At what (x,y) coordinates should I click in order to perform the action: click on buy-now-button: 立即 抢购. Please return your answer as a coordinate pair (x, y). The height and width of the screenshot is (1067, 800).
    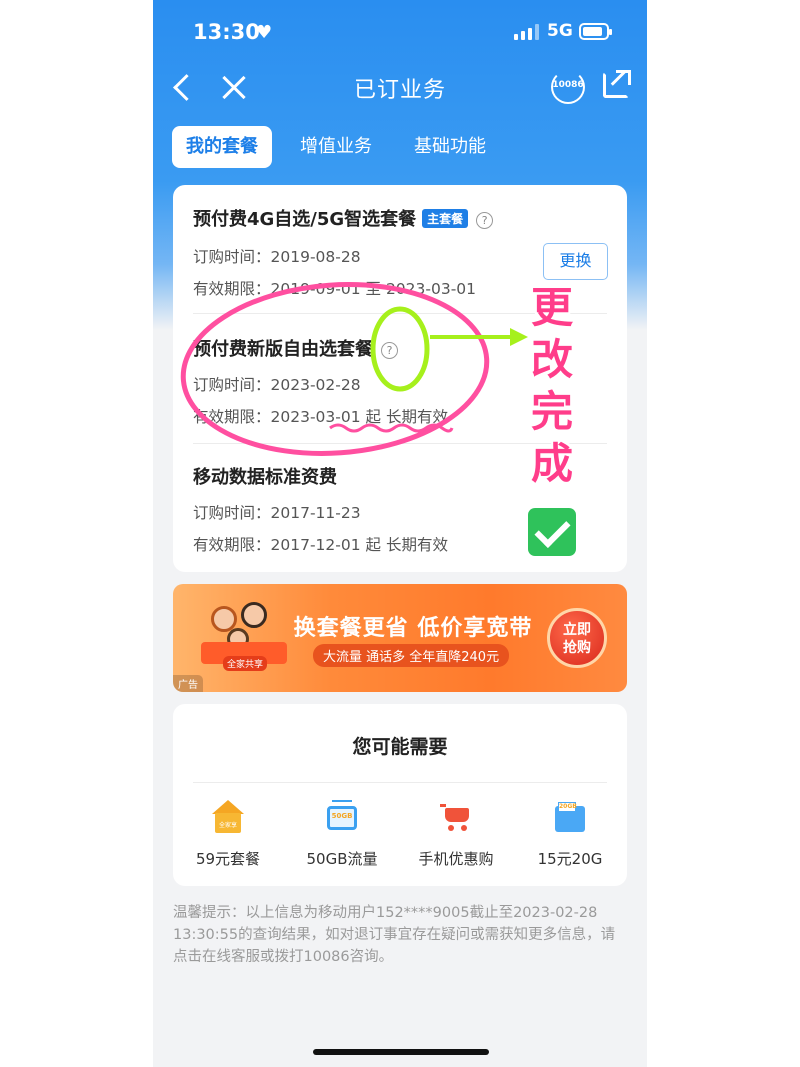
    Looking at the image, I should click on (577, 638).